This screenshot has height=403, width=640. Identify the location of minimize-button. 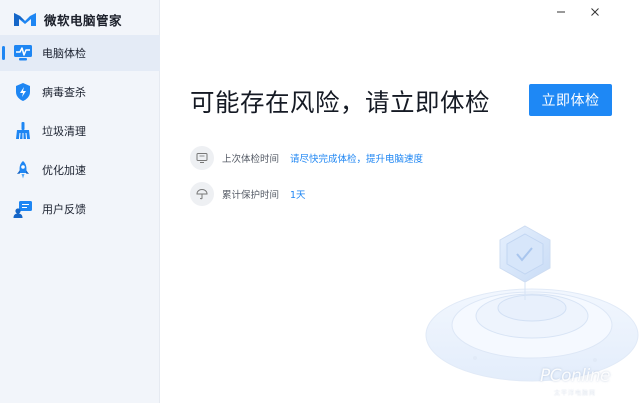
(561, 12).